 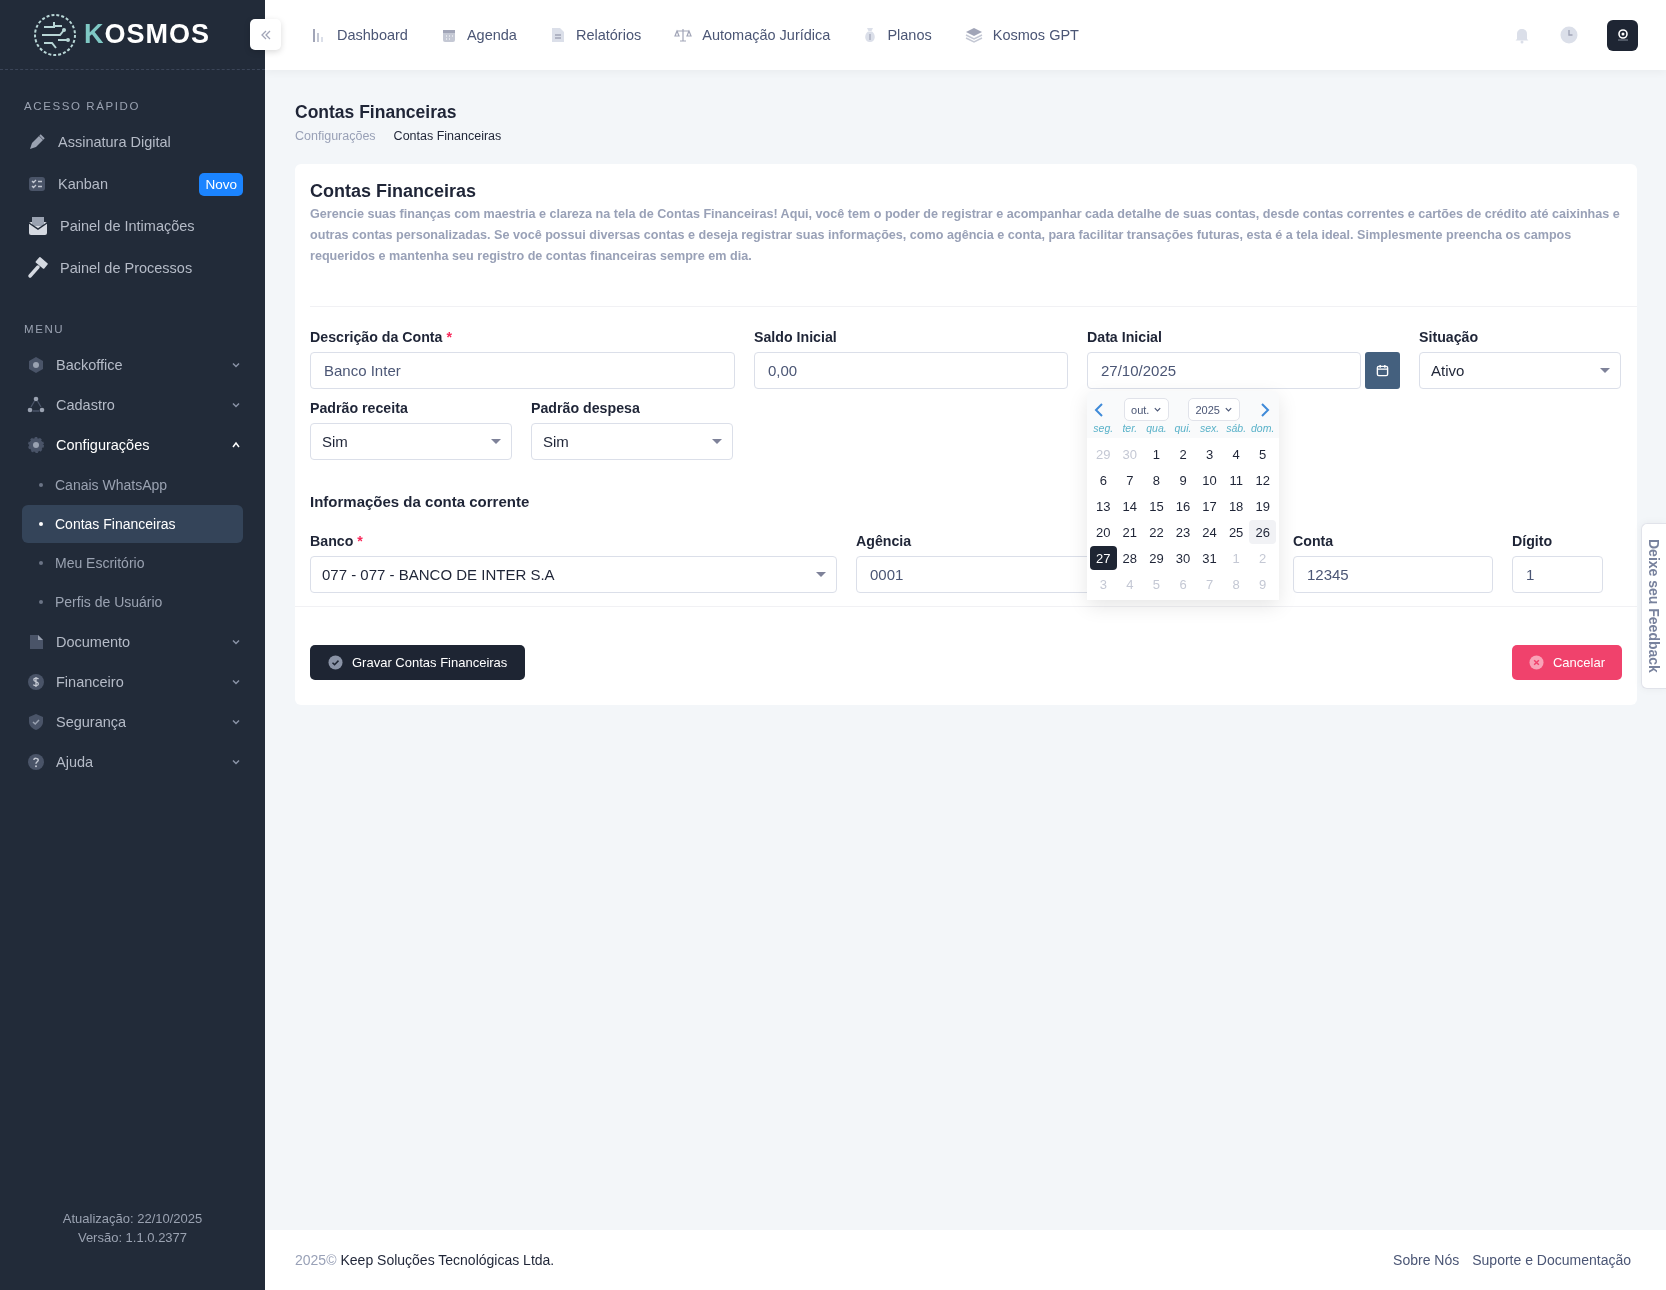 I want to click on save-button: Gravar Contas Financeiras, so click(x=418, y=662).